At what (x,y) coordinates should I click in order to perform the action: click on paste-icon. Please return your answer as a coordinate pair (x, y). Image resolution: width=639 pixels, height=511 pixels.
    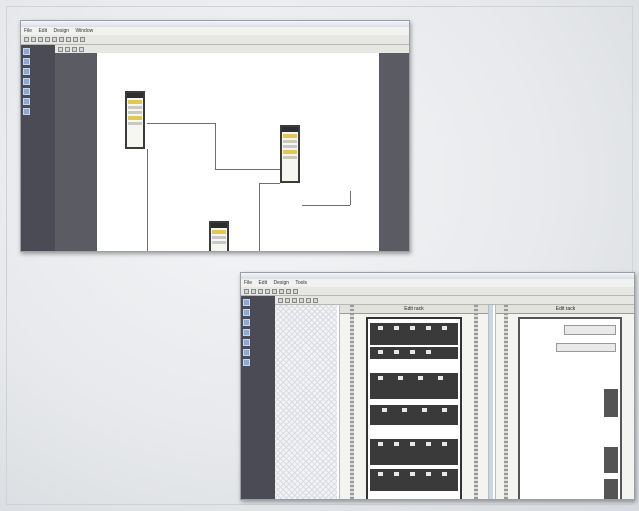
    Looking at the image, I should click on (61, 39).